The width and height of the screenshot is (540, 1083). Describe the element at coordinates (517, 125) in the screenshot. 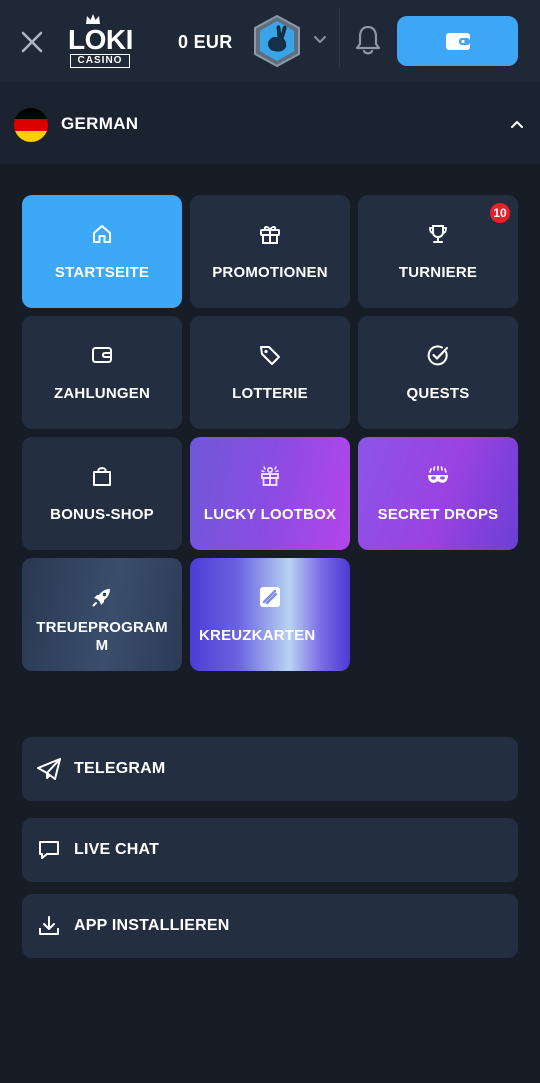

I see `chevron-up-icon` at that location.